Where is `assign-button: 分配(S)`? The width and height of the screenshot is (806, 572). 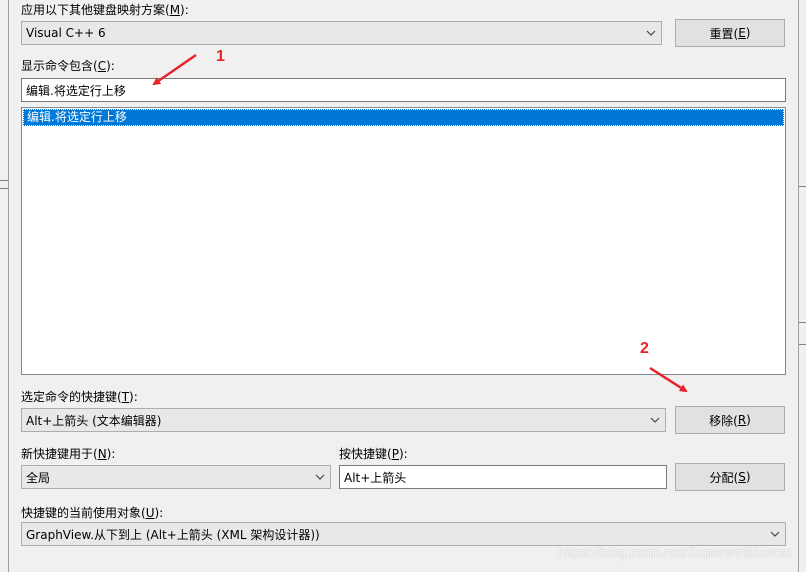
assign-button: 分配(S) is located at coordinates (730, 477).